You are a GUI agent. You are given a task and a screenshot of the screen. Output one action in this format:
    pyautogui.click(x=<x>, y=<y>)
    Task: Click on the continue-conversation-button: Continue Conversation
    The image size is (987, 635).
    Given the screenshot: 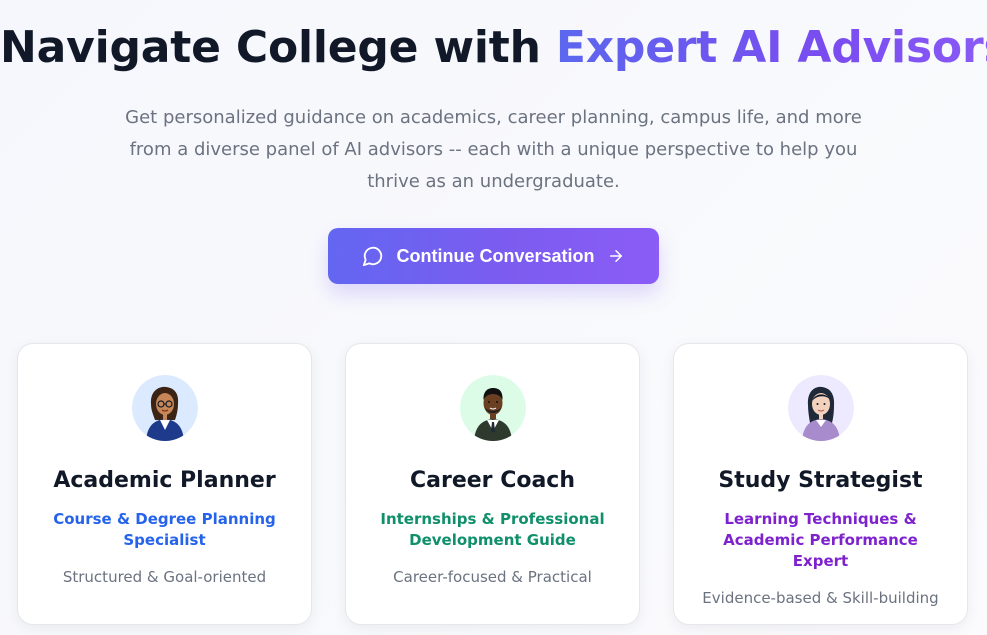 What is the action you would take?
    pyautogui.click(x=493, y=256)
    